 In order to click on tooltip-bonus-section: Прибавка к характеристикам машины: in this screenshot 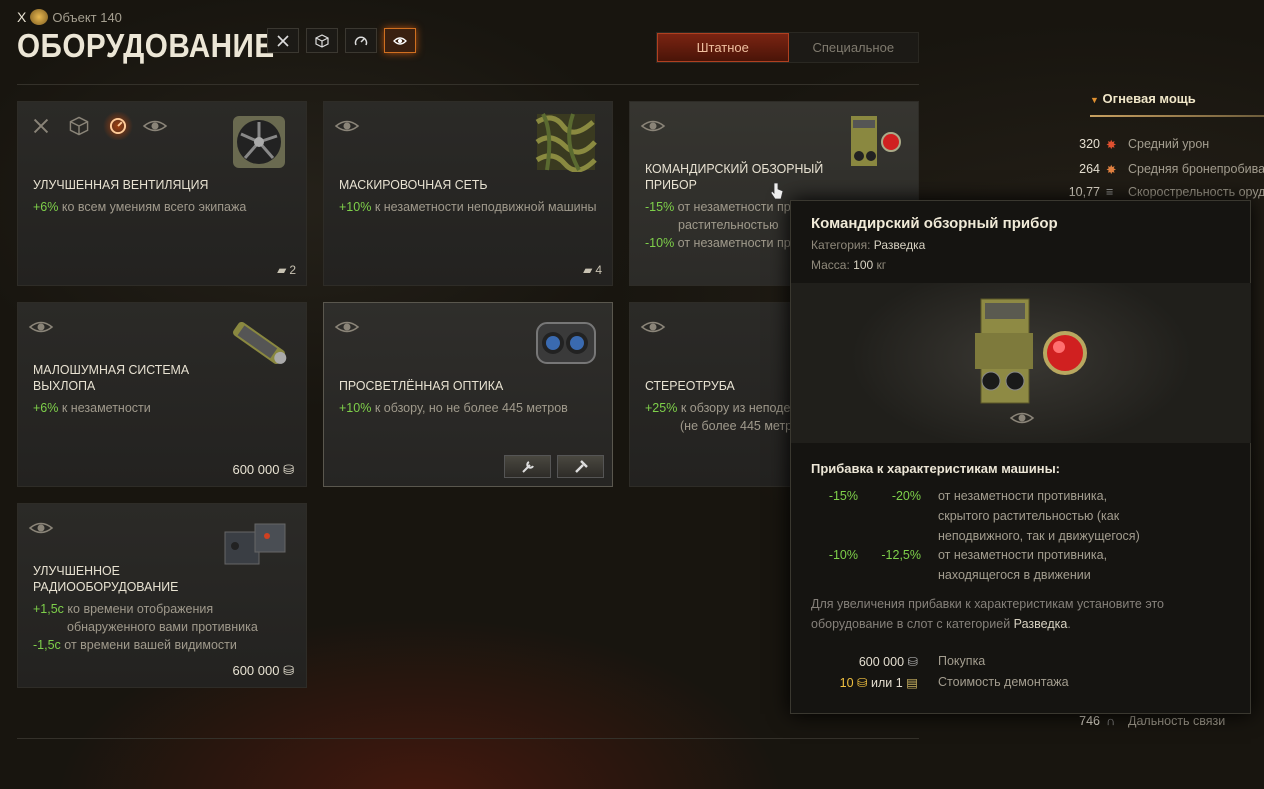, I will do `click(935, 468)`.